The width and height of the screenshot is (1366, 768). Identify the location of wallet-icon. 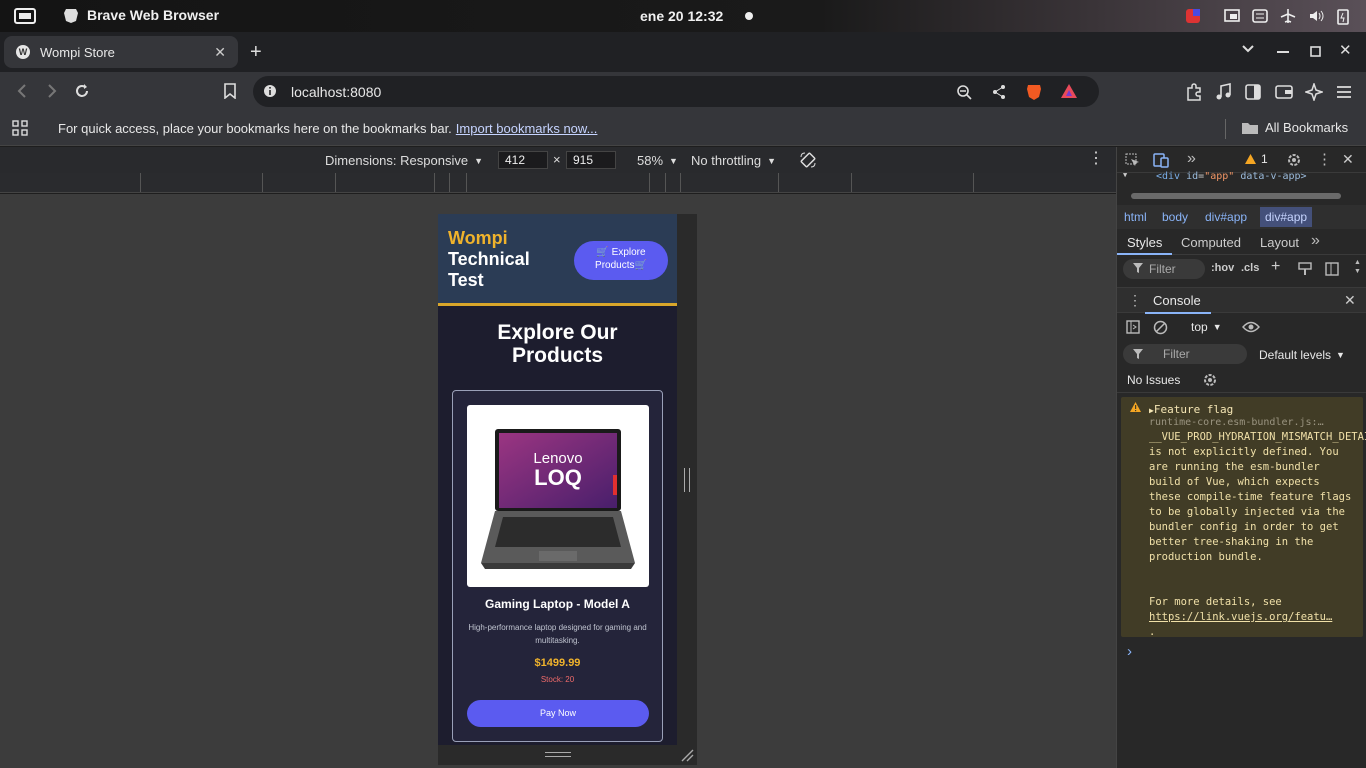
(1284, 92).